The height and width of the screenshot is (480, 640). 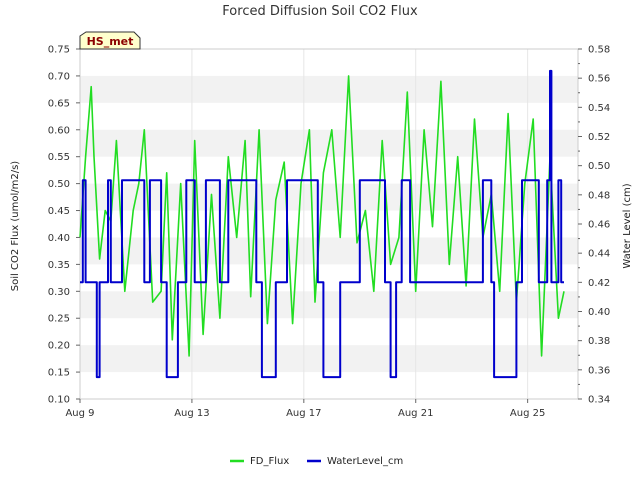 I want to click on y-tick-label: 0.35, so click(x=59, y=265).